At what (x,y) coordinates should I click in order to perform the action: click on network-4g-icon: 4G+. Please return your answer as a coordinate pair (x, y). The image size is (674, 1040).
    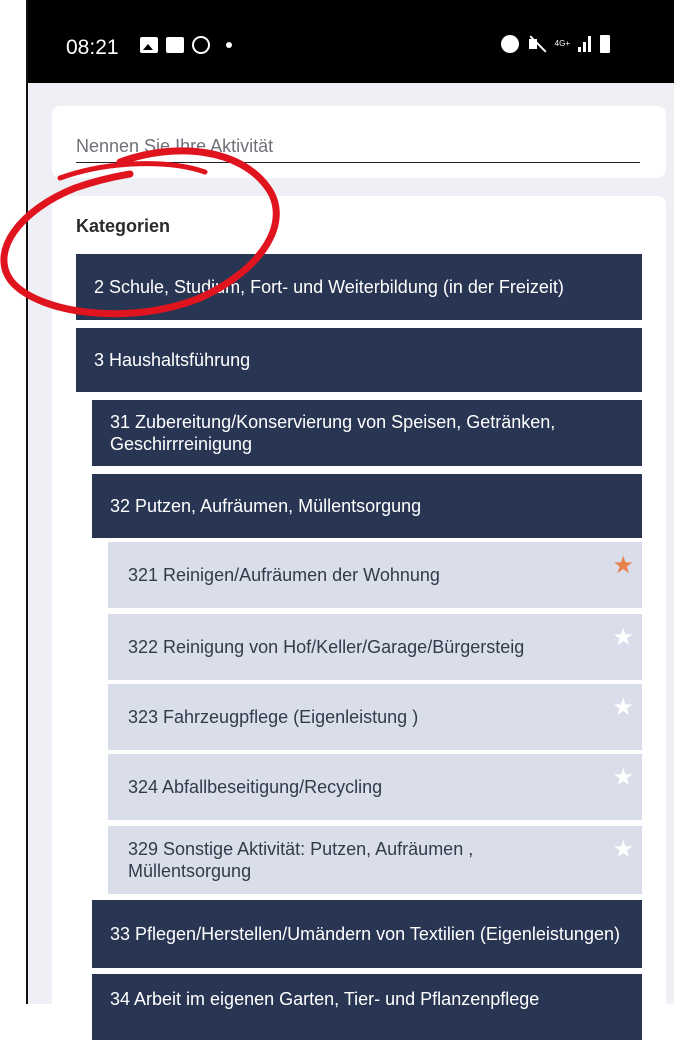
    Looking at the image, I should click on (562, 43).